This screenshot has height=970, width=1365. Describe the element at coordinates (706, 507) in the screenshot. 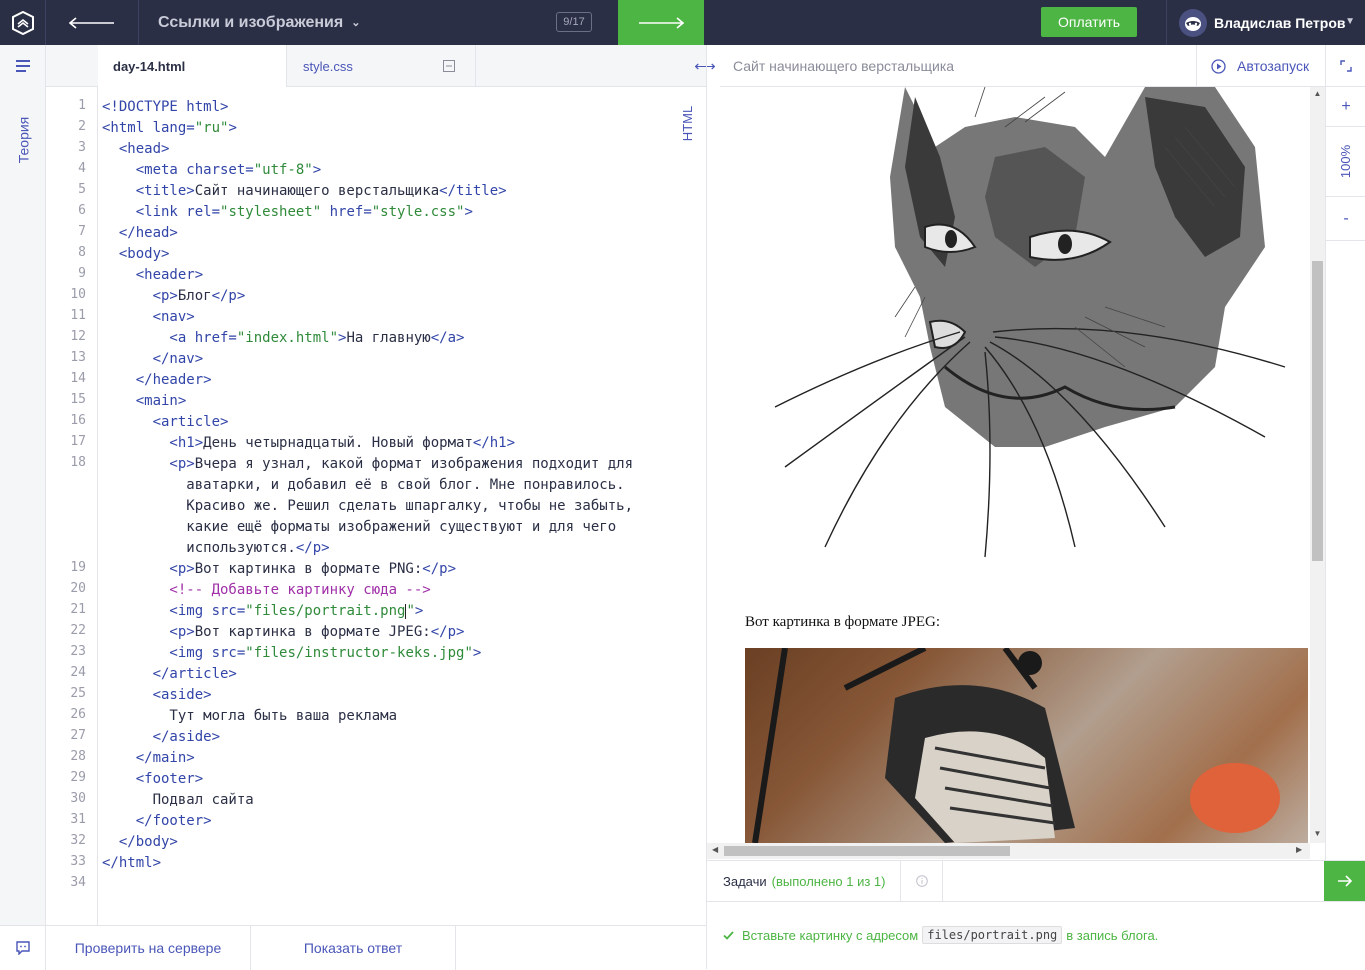

I see `pane-divider` at that location.